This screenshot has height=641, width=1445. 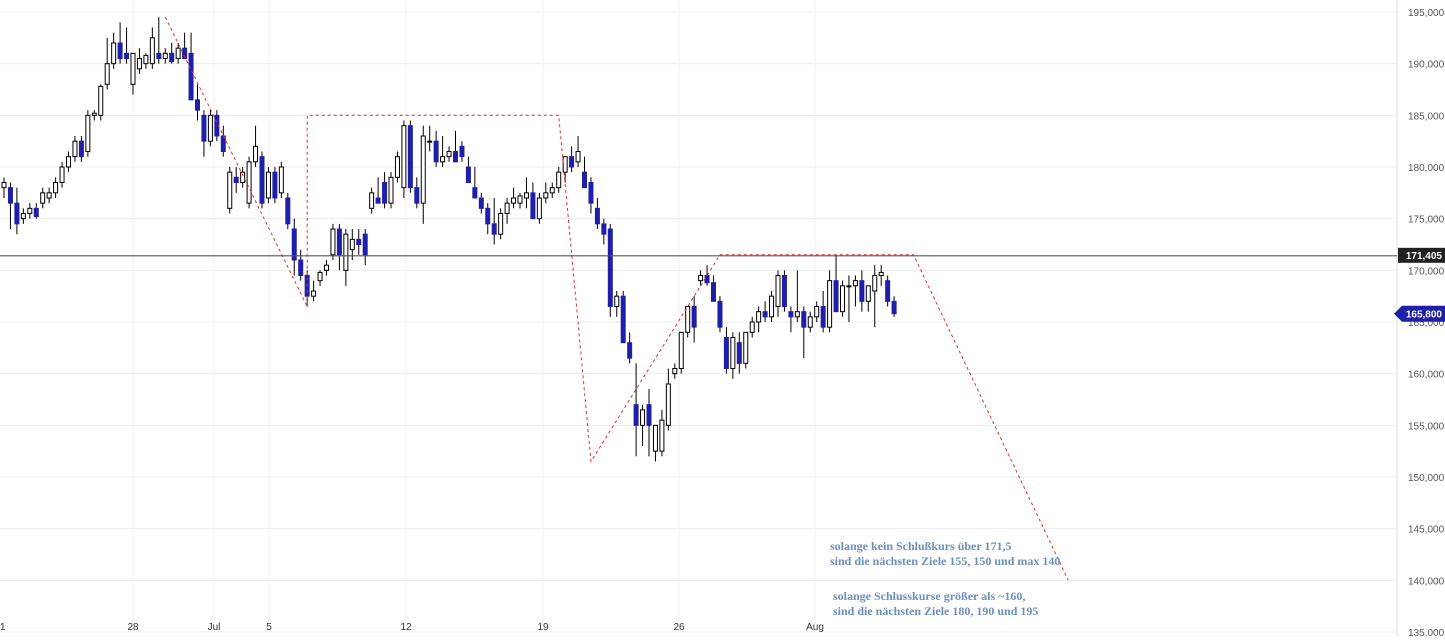 What do you see at coordinates (1426, 581) in the screenshot?
I see `y-tick-label: 140,000` at bounding box center [1426, 581].